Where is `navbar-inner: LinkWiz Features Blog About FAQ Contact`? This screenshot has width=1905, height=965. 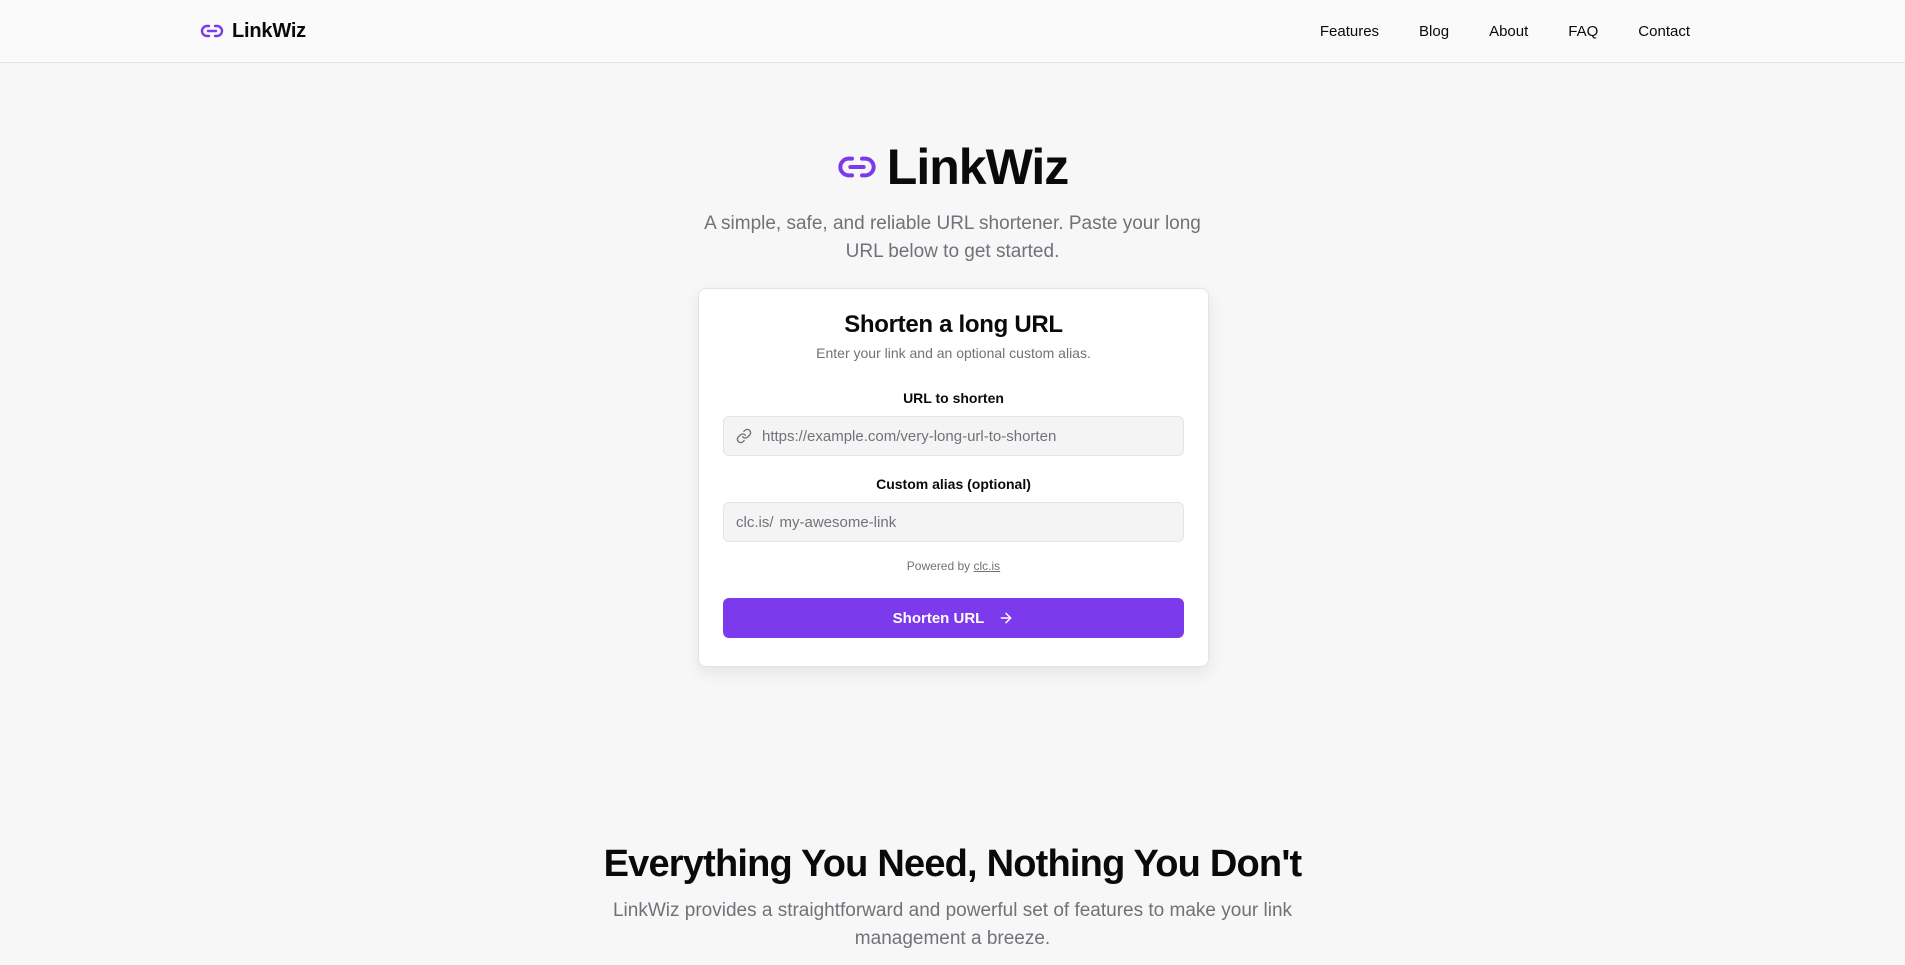 navbar-inner: LinkWiz Features Blog About FAQ Contact is located at coordinates (945, 31).